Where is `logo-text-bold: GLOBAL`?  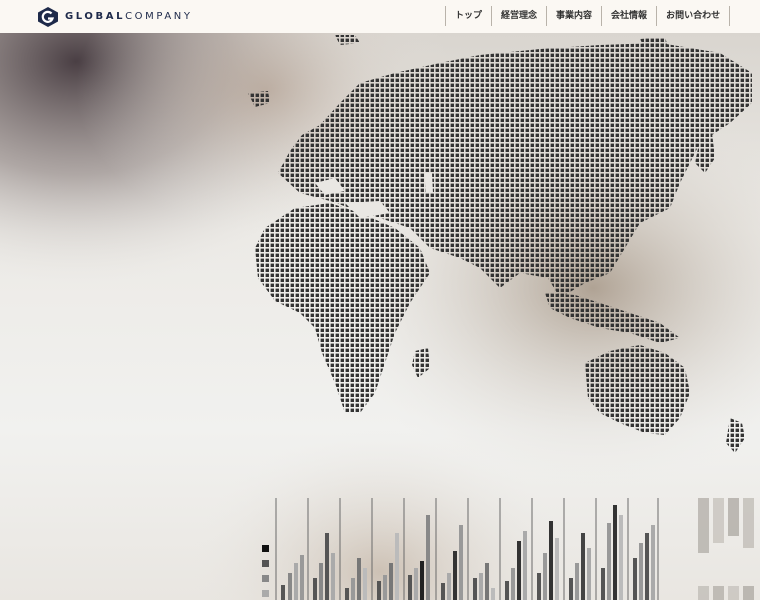
logo-text-bold: GLOBAL is located at coordinates (95, 16).